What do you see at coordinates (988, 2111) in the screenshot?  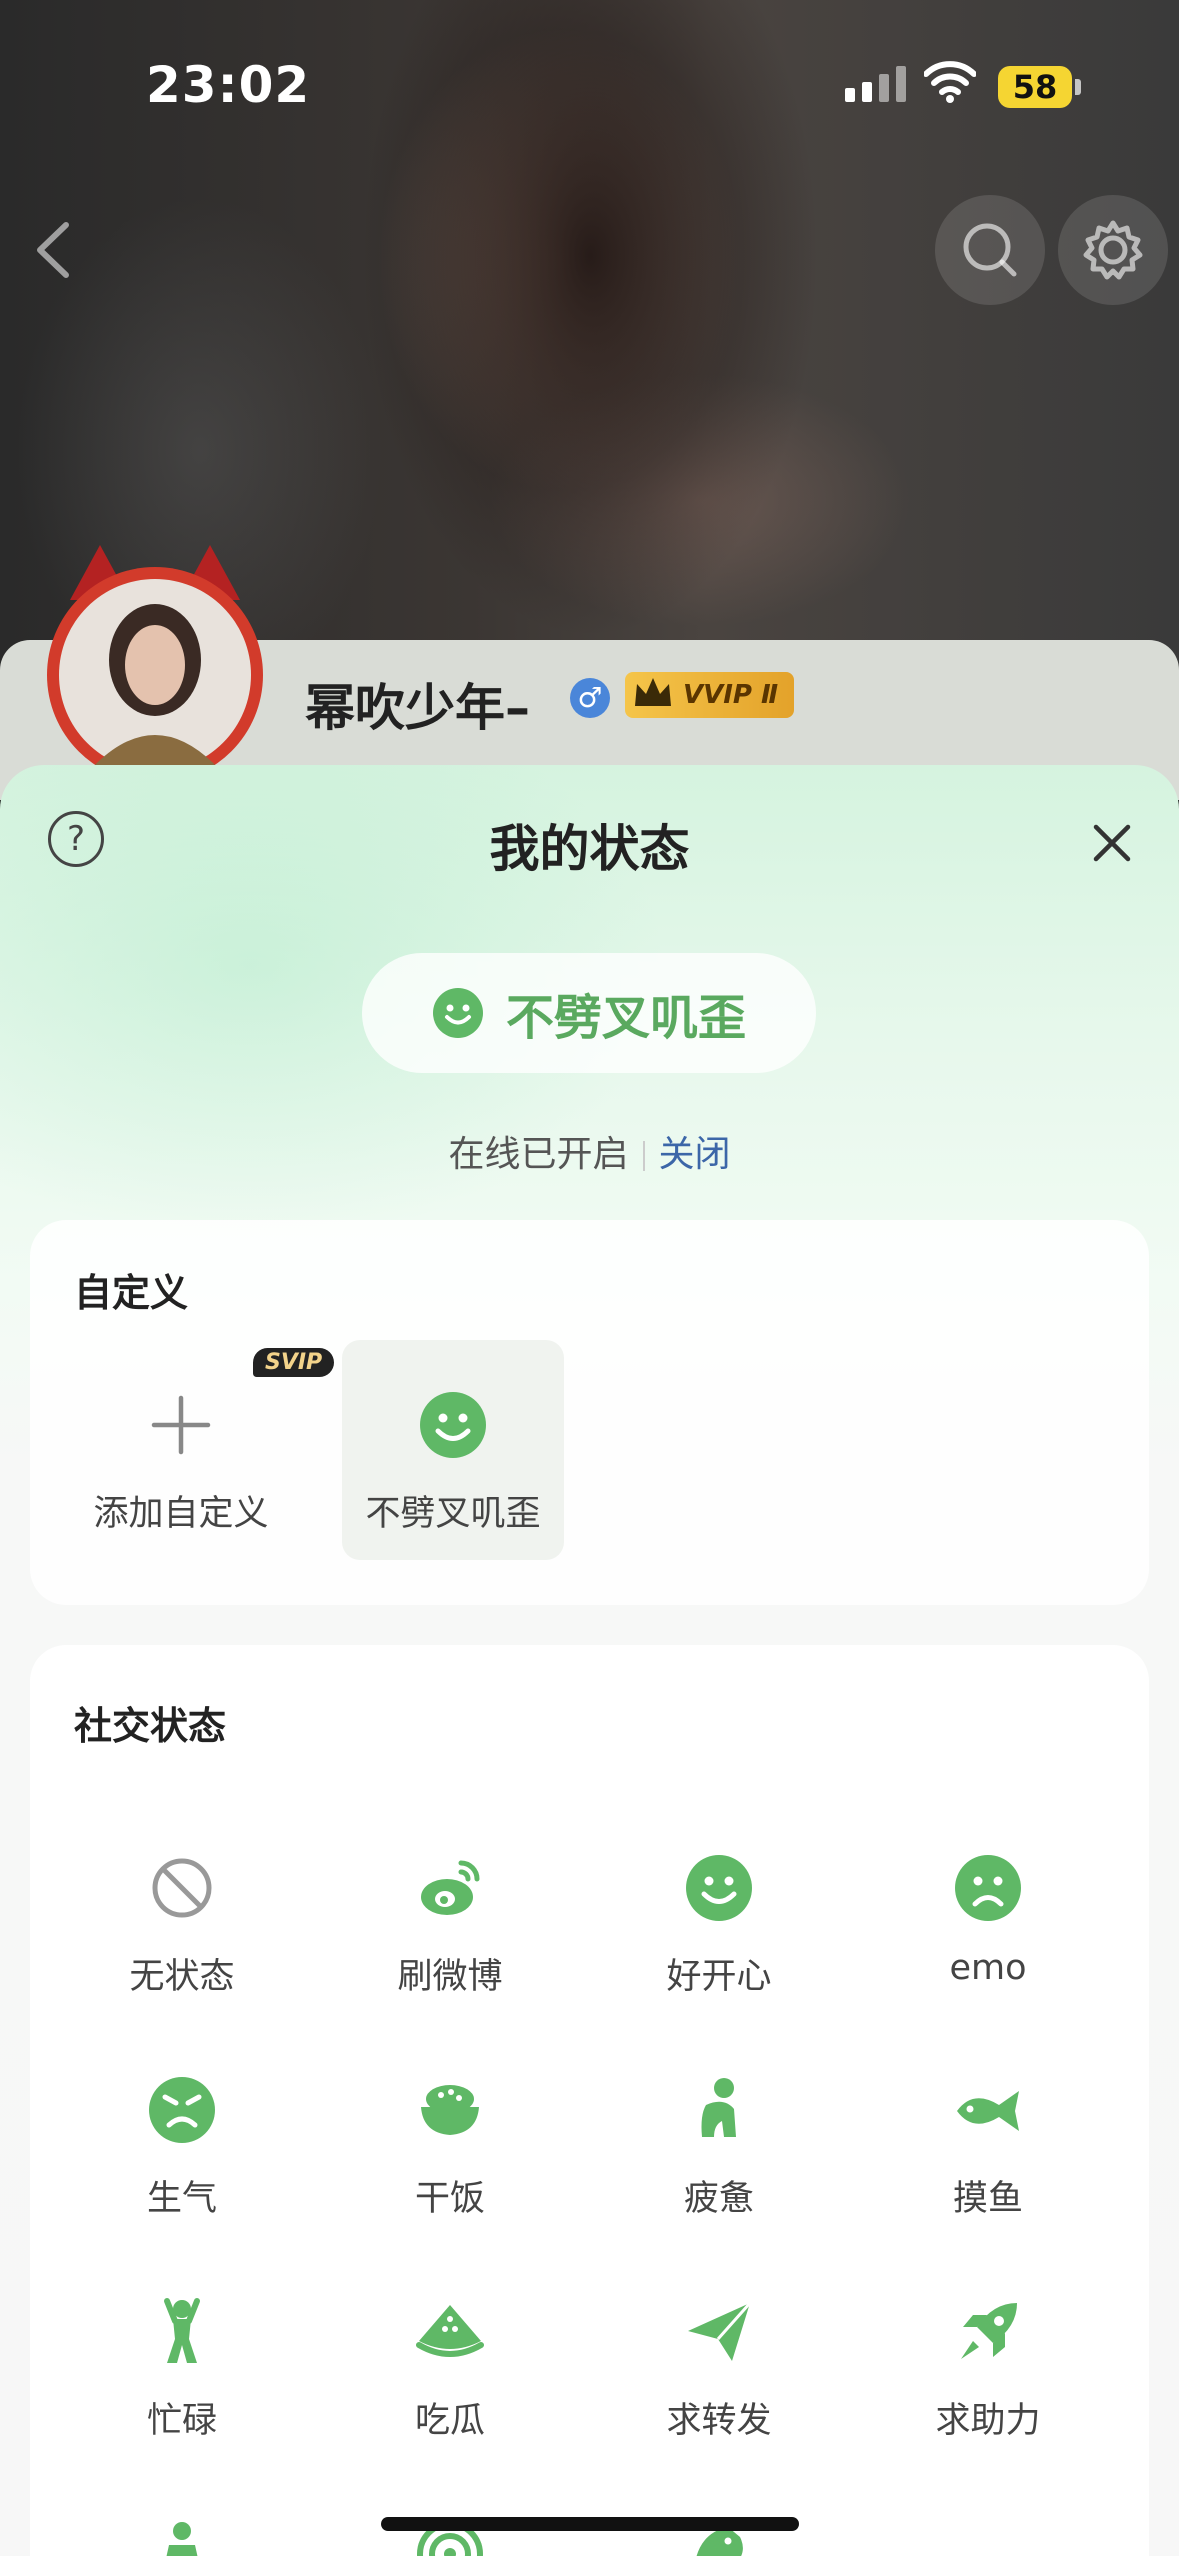 I see `fish-icon` at bounding box center [988, 2111].